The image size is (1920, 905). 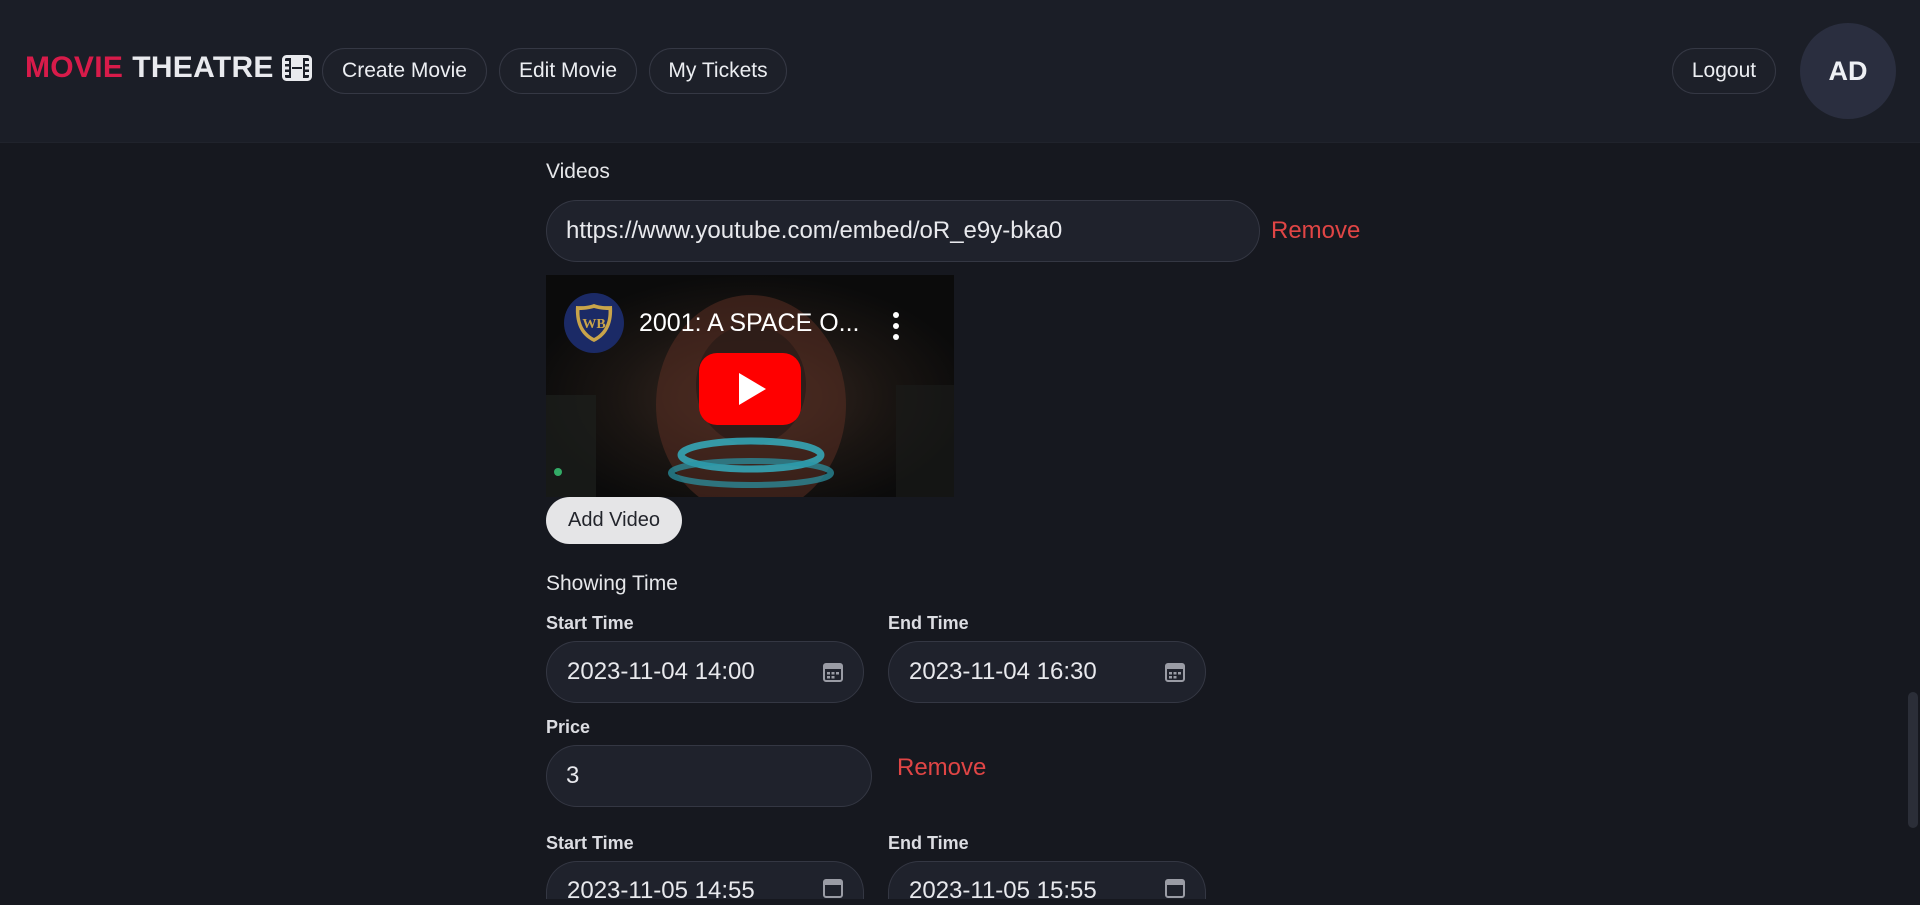 What do you see at coordinates (573, 775) in the screenshot?
I see `price-value: 3` at bounding box center [573, 775].